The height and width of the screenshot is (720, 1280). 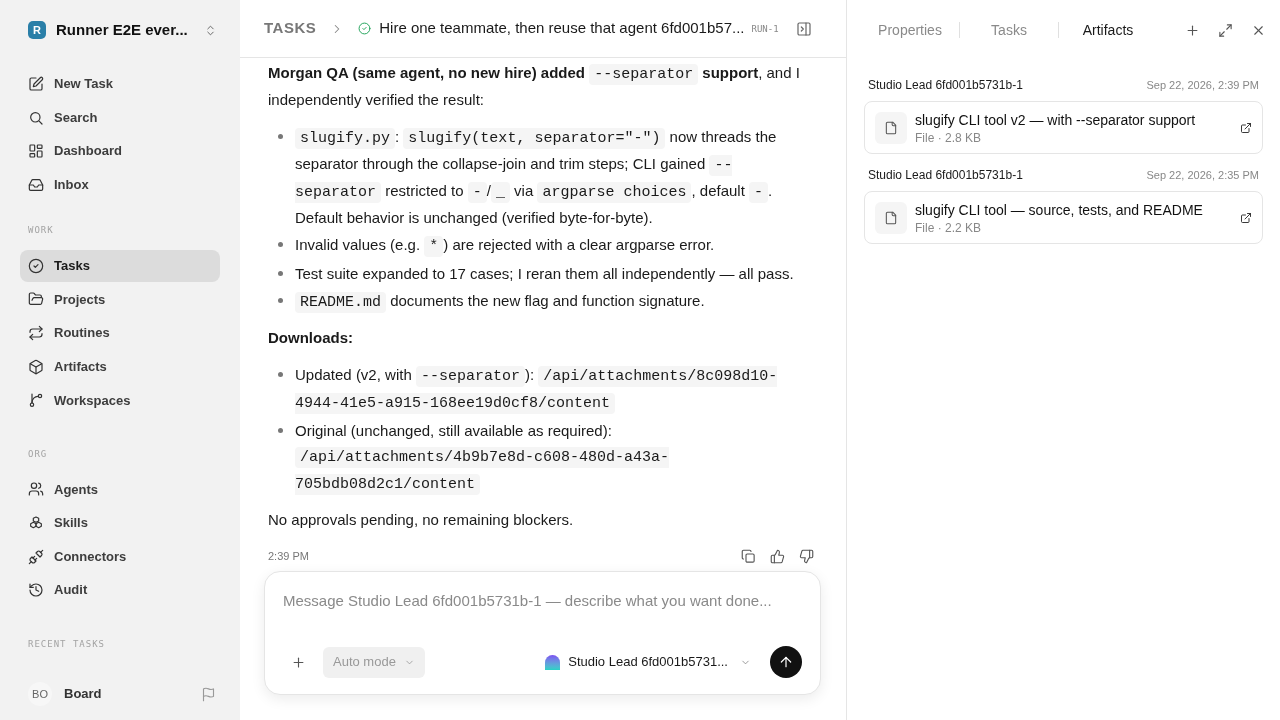 What do you see at coordinates (120, 299) in the screenshot?
I see `sidebar-item: Projects` at bounding box center [120, 299].